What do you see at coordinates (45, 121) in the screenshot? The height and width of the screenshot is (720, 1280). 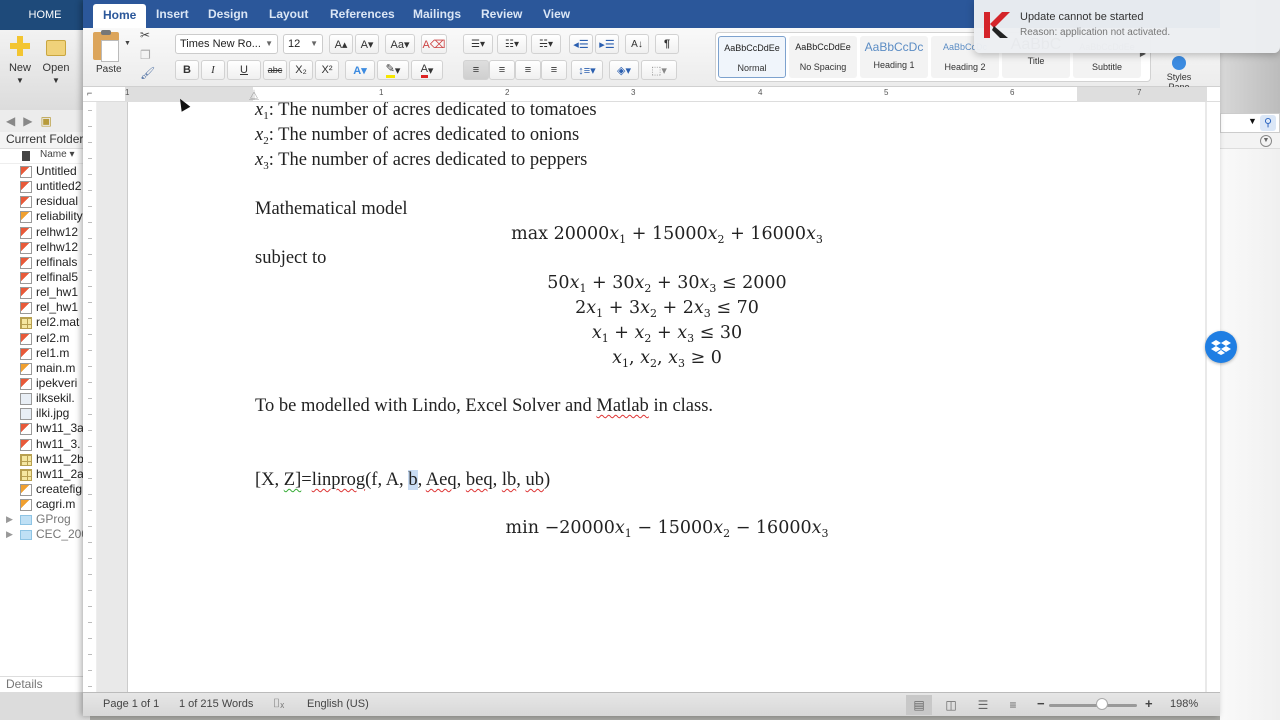 I see `up-folder-icon: ▣` at bounding box center [45, 121].